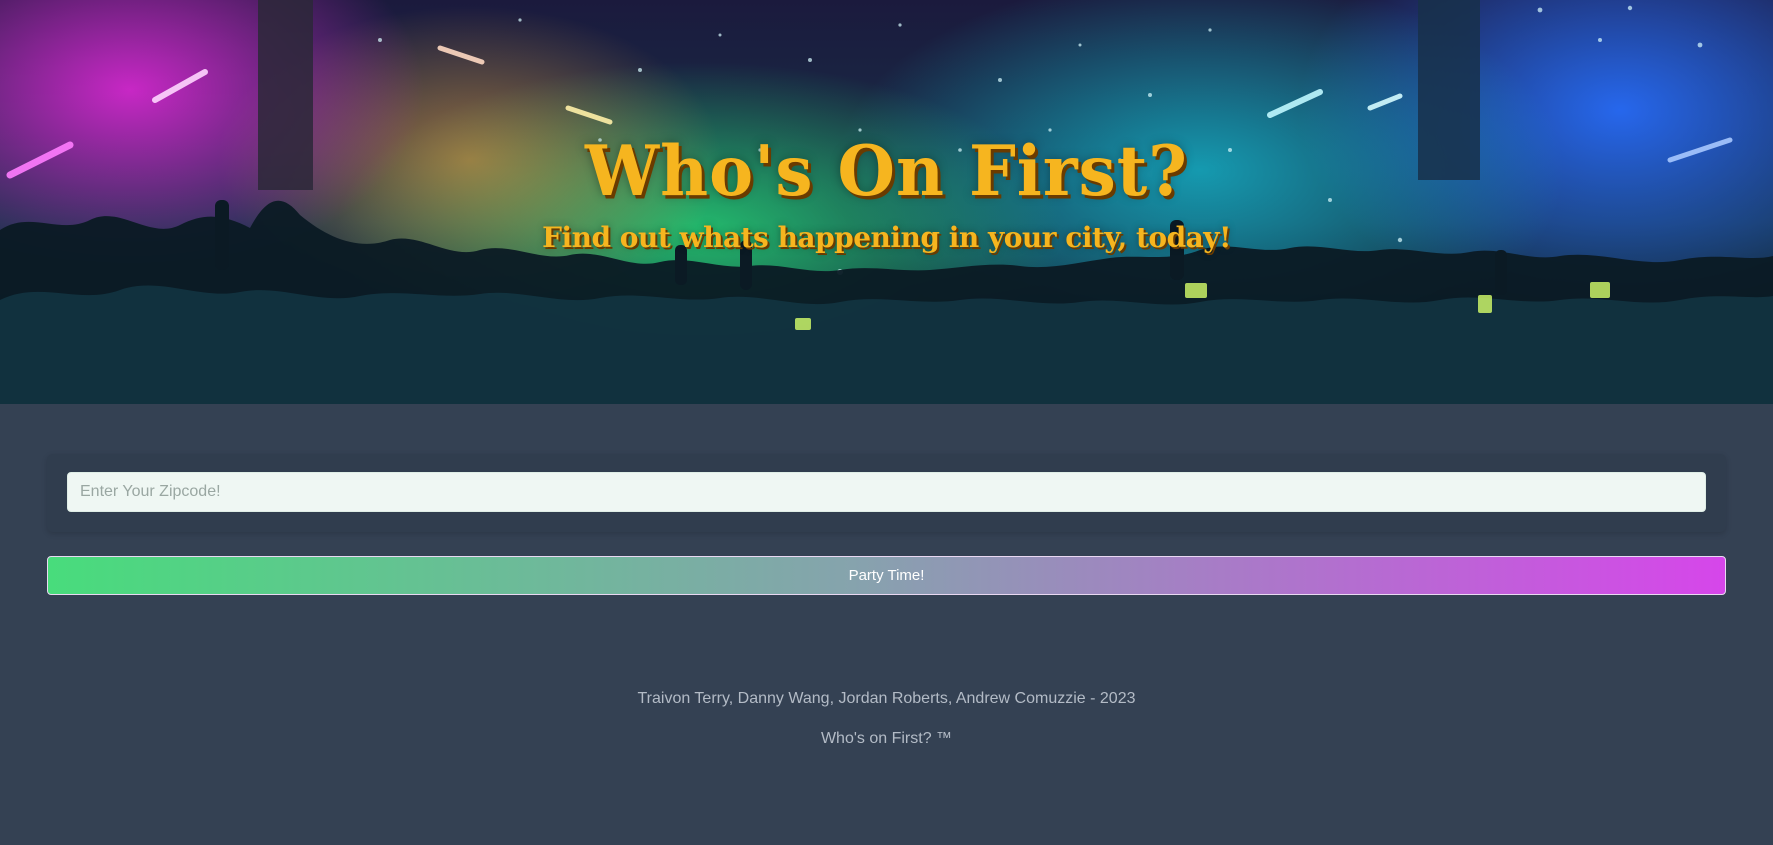  I want to click on page-title: Who's On First?, so click(886, 171).